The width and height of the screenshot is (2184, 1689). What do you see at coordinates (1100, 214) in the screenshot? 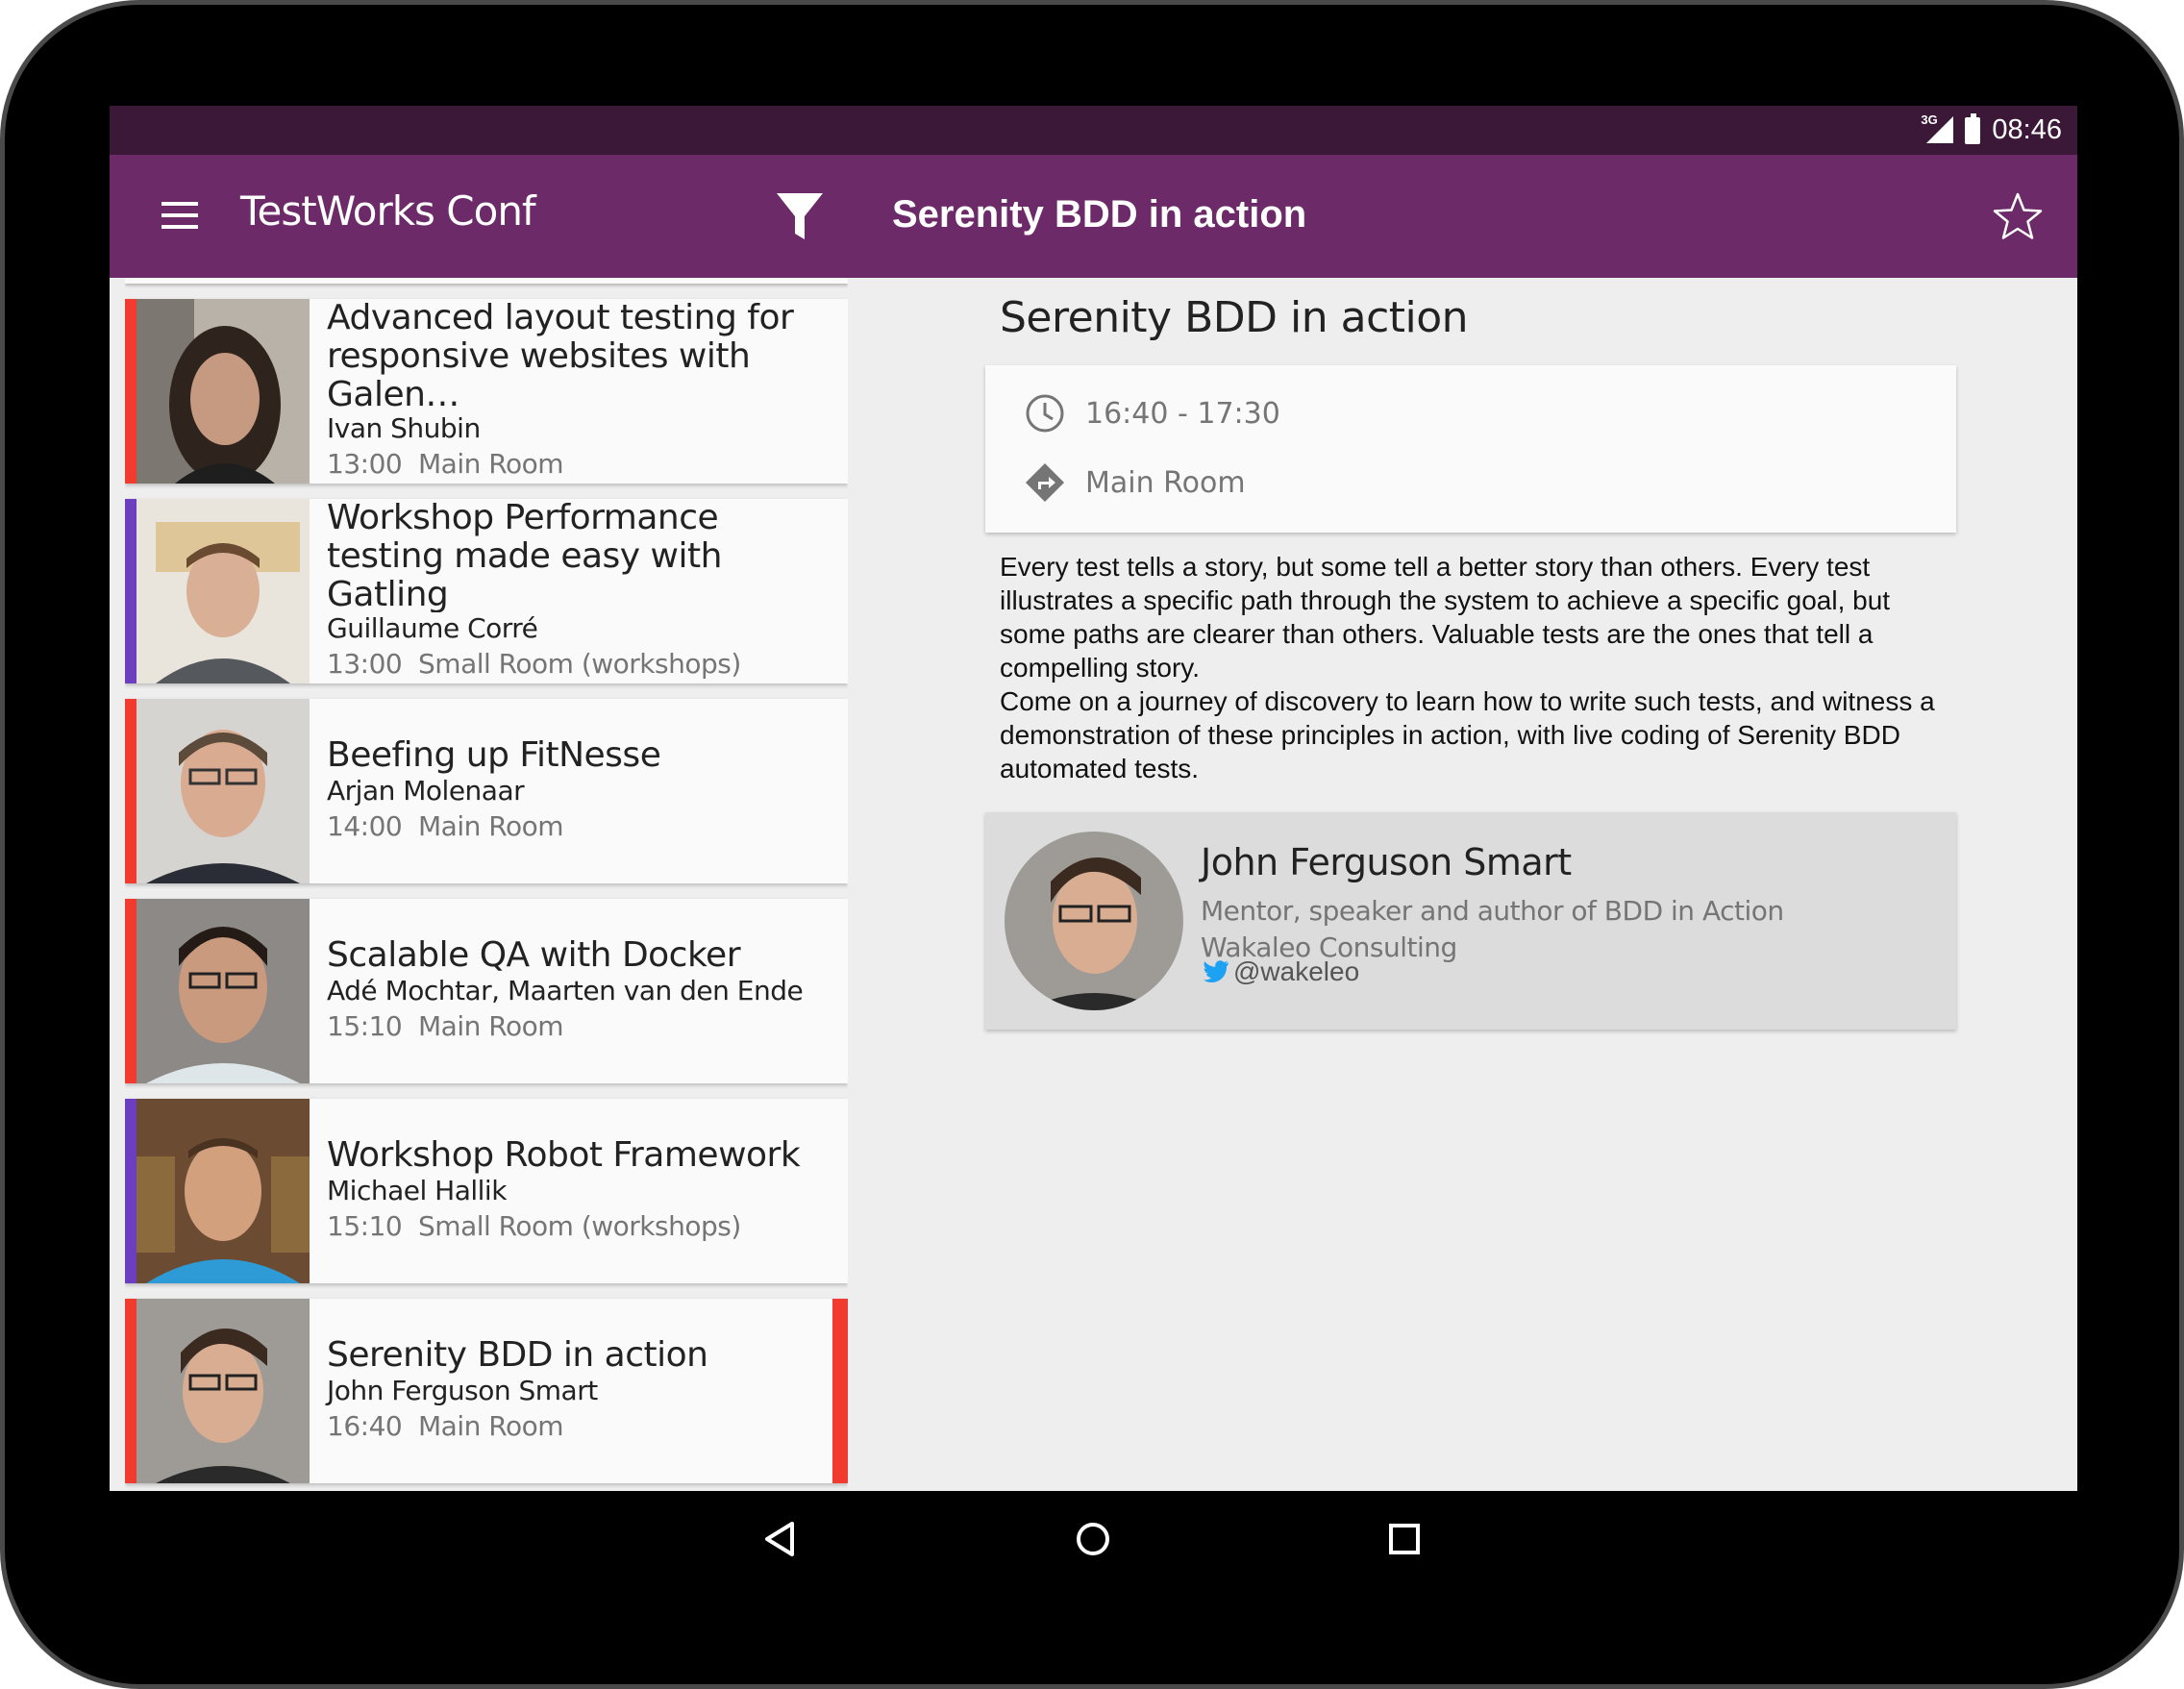
I see `detail-title: Serenity BDD in action` at bounding box center [1100, 214].